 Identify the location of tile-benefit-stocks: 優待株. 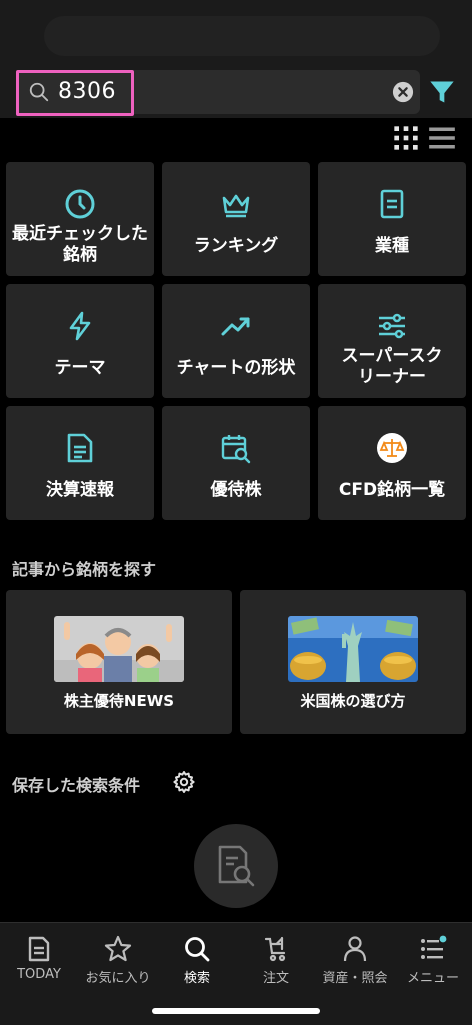
(236, 463).